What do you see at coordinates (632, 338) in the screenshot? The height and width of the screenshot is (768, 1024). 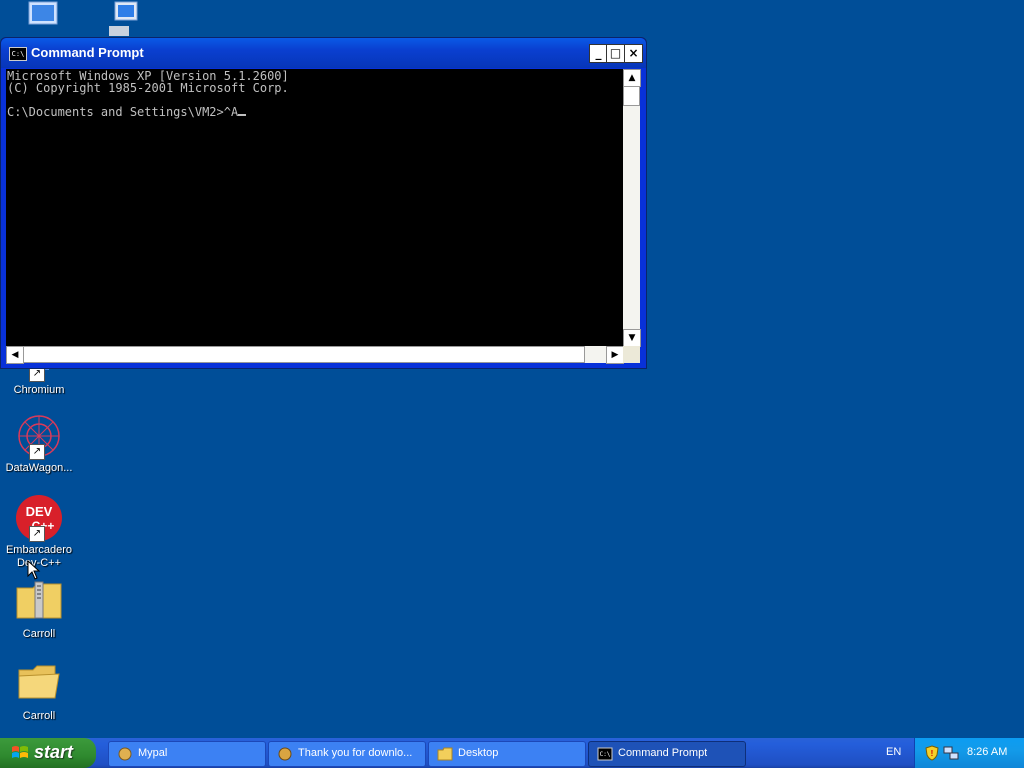 I see `scroll-down-icon: ▼` at bounding box center [632, 338].